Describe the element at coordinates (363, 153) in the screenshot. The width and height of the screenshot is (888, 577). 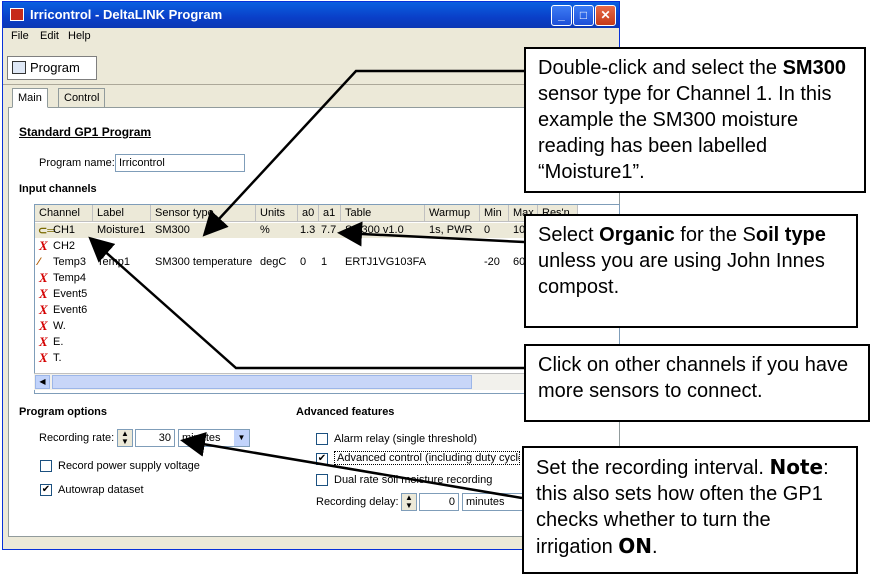
I see `arrow-to-sensor-type` at that location.